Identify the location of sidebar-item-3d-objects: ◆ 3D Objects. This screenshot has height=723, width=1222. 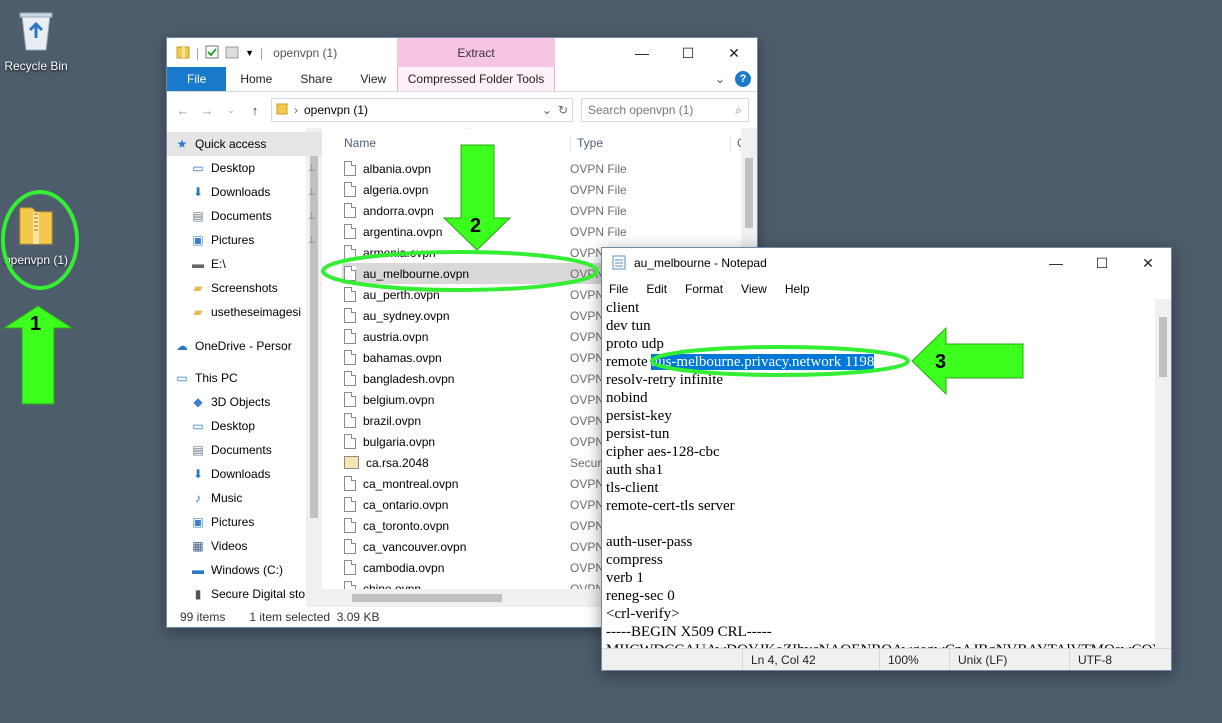
(244, 402).